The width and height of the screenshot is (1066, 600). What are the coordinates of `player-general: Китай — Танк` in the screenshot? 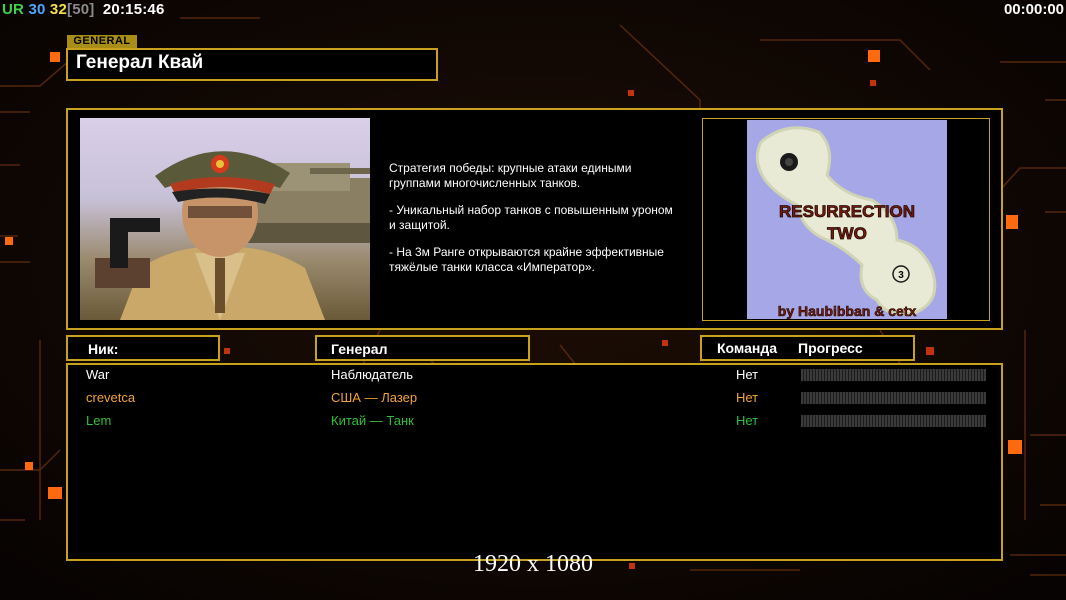 It's located at (372, 420).